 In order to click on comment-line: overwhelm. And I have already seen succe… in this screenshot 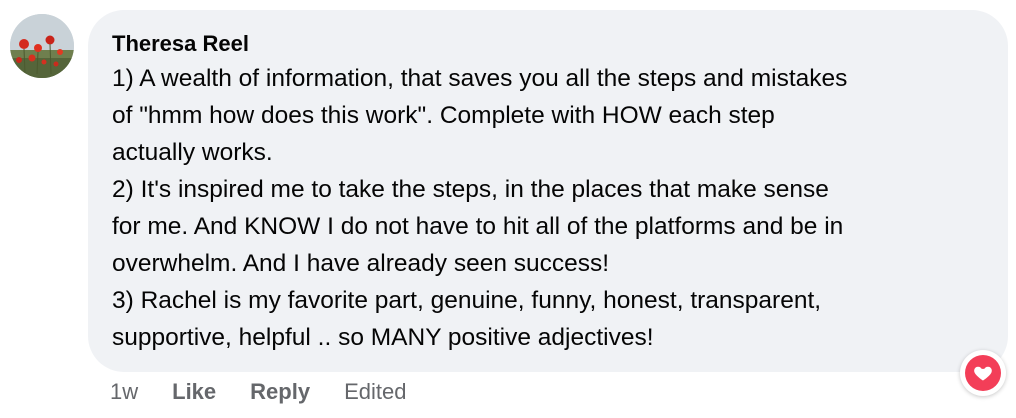, I will do `click(361, 263)`.